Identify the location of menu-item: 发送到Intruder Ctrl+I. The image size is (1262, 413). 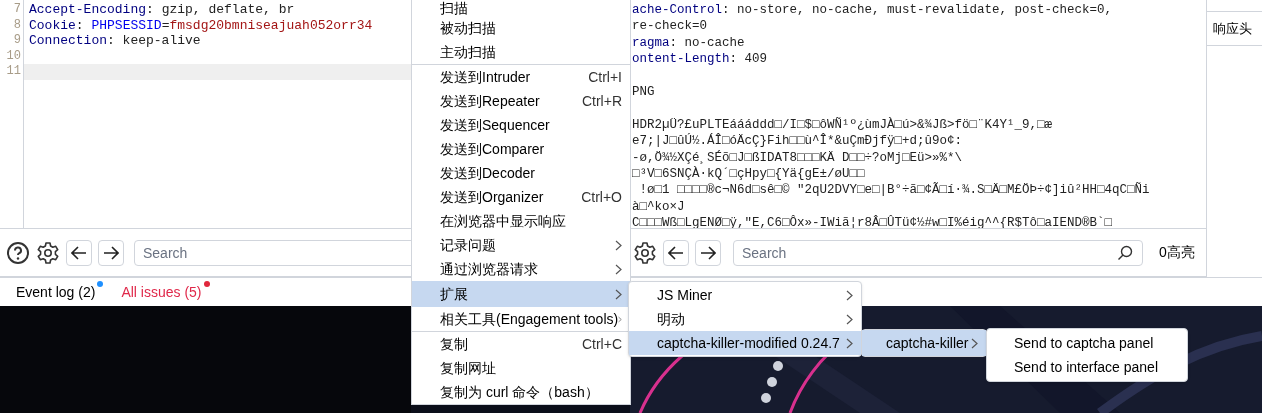
(521, 77).